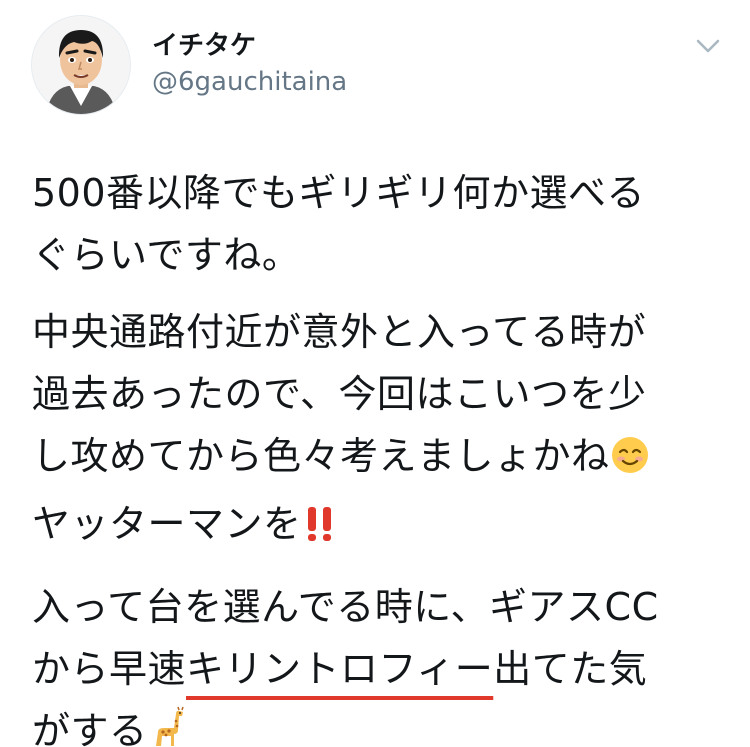 The width and height of the screenshot is (750, 747). Describe the element at coordinates (81, 65) in the screenshot. I see `avatar` at that location.